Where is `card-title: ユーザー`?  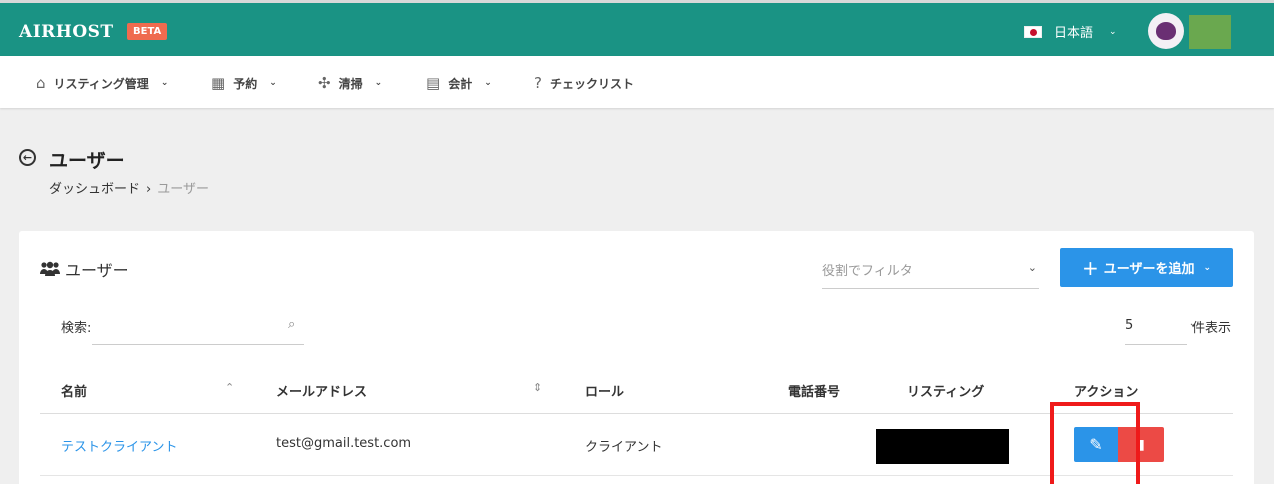
card-title: ユーザー is located at coordinates (84, 269).